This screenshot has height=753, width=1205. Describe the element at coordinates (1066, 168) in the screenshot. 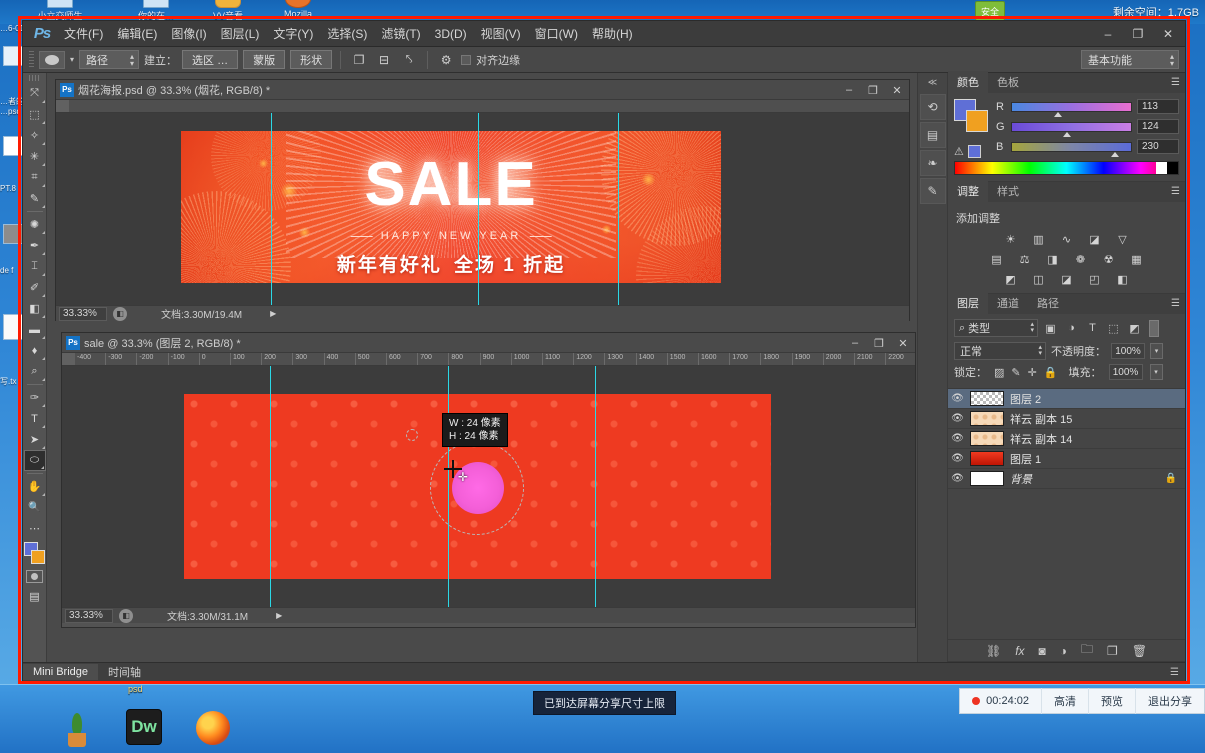

I see `color-spectrum-bar` at that location.